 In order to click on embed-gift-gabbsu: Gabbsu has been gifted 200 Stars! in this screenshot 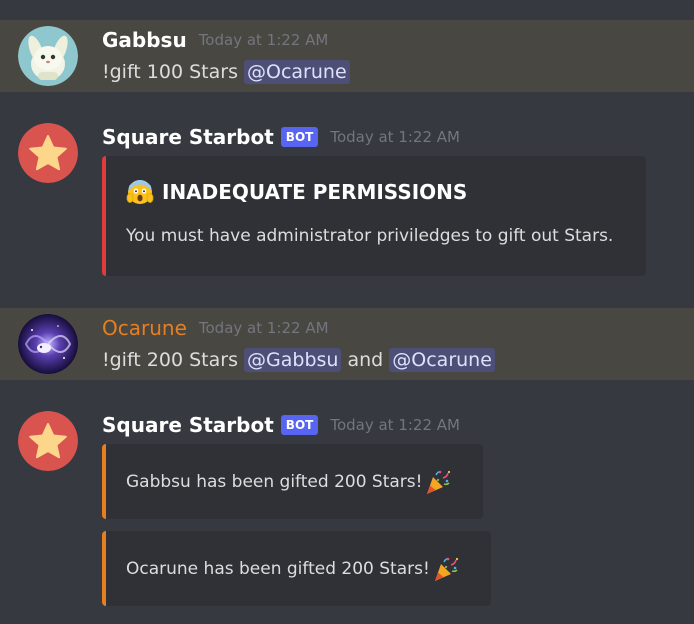, I will do `click(292, 481)`.